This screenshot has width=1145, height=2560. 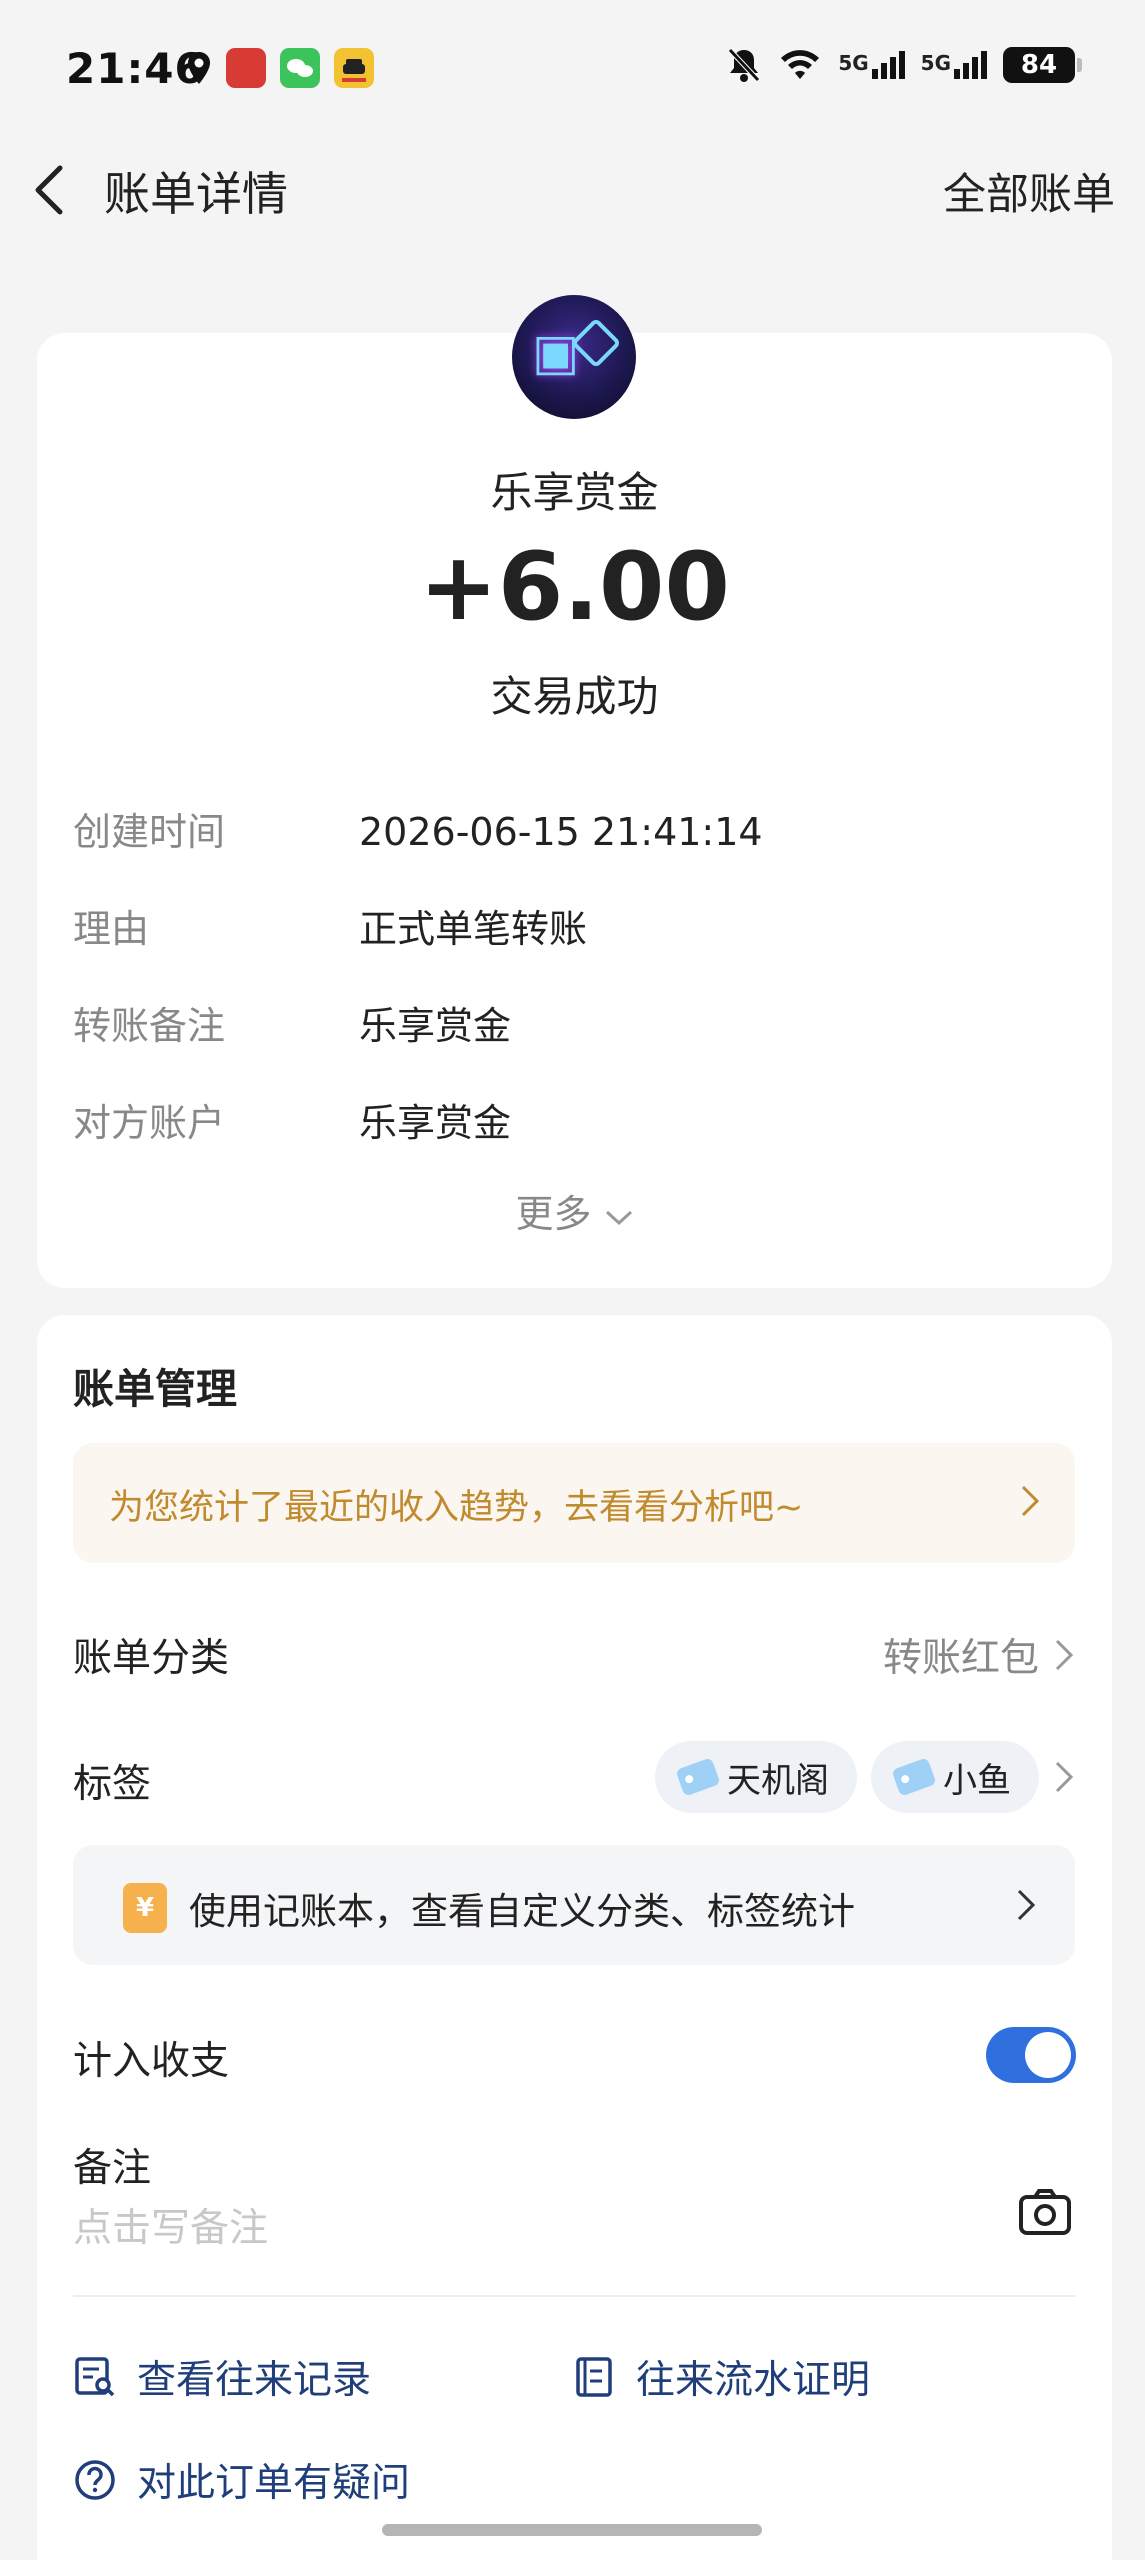 I want to click on tag-label: 天机阁, so click(x=778, y=1780).